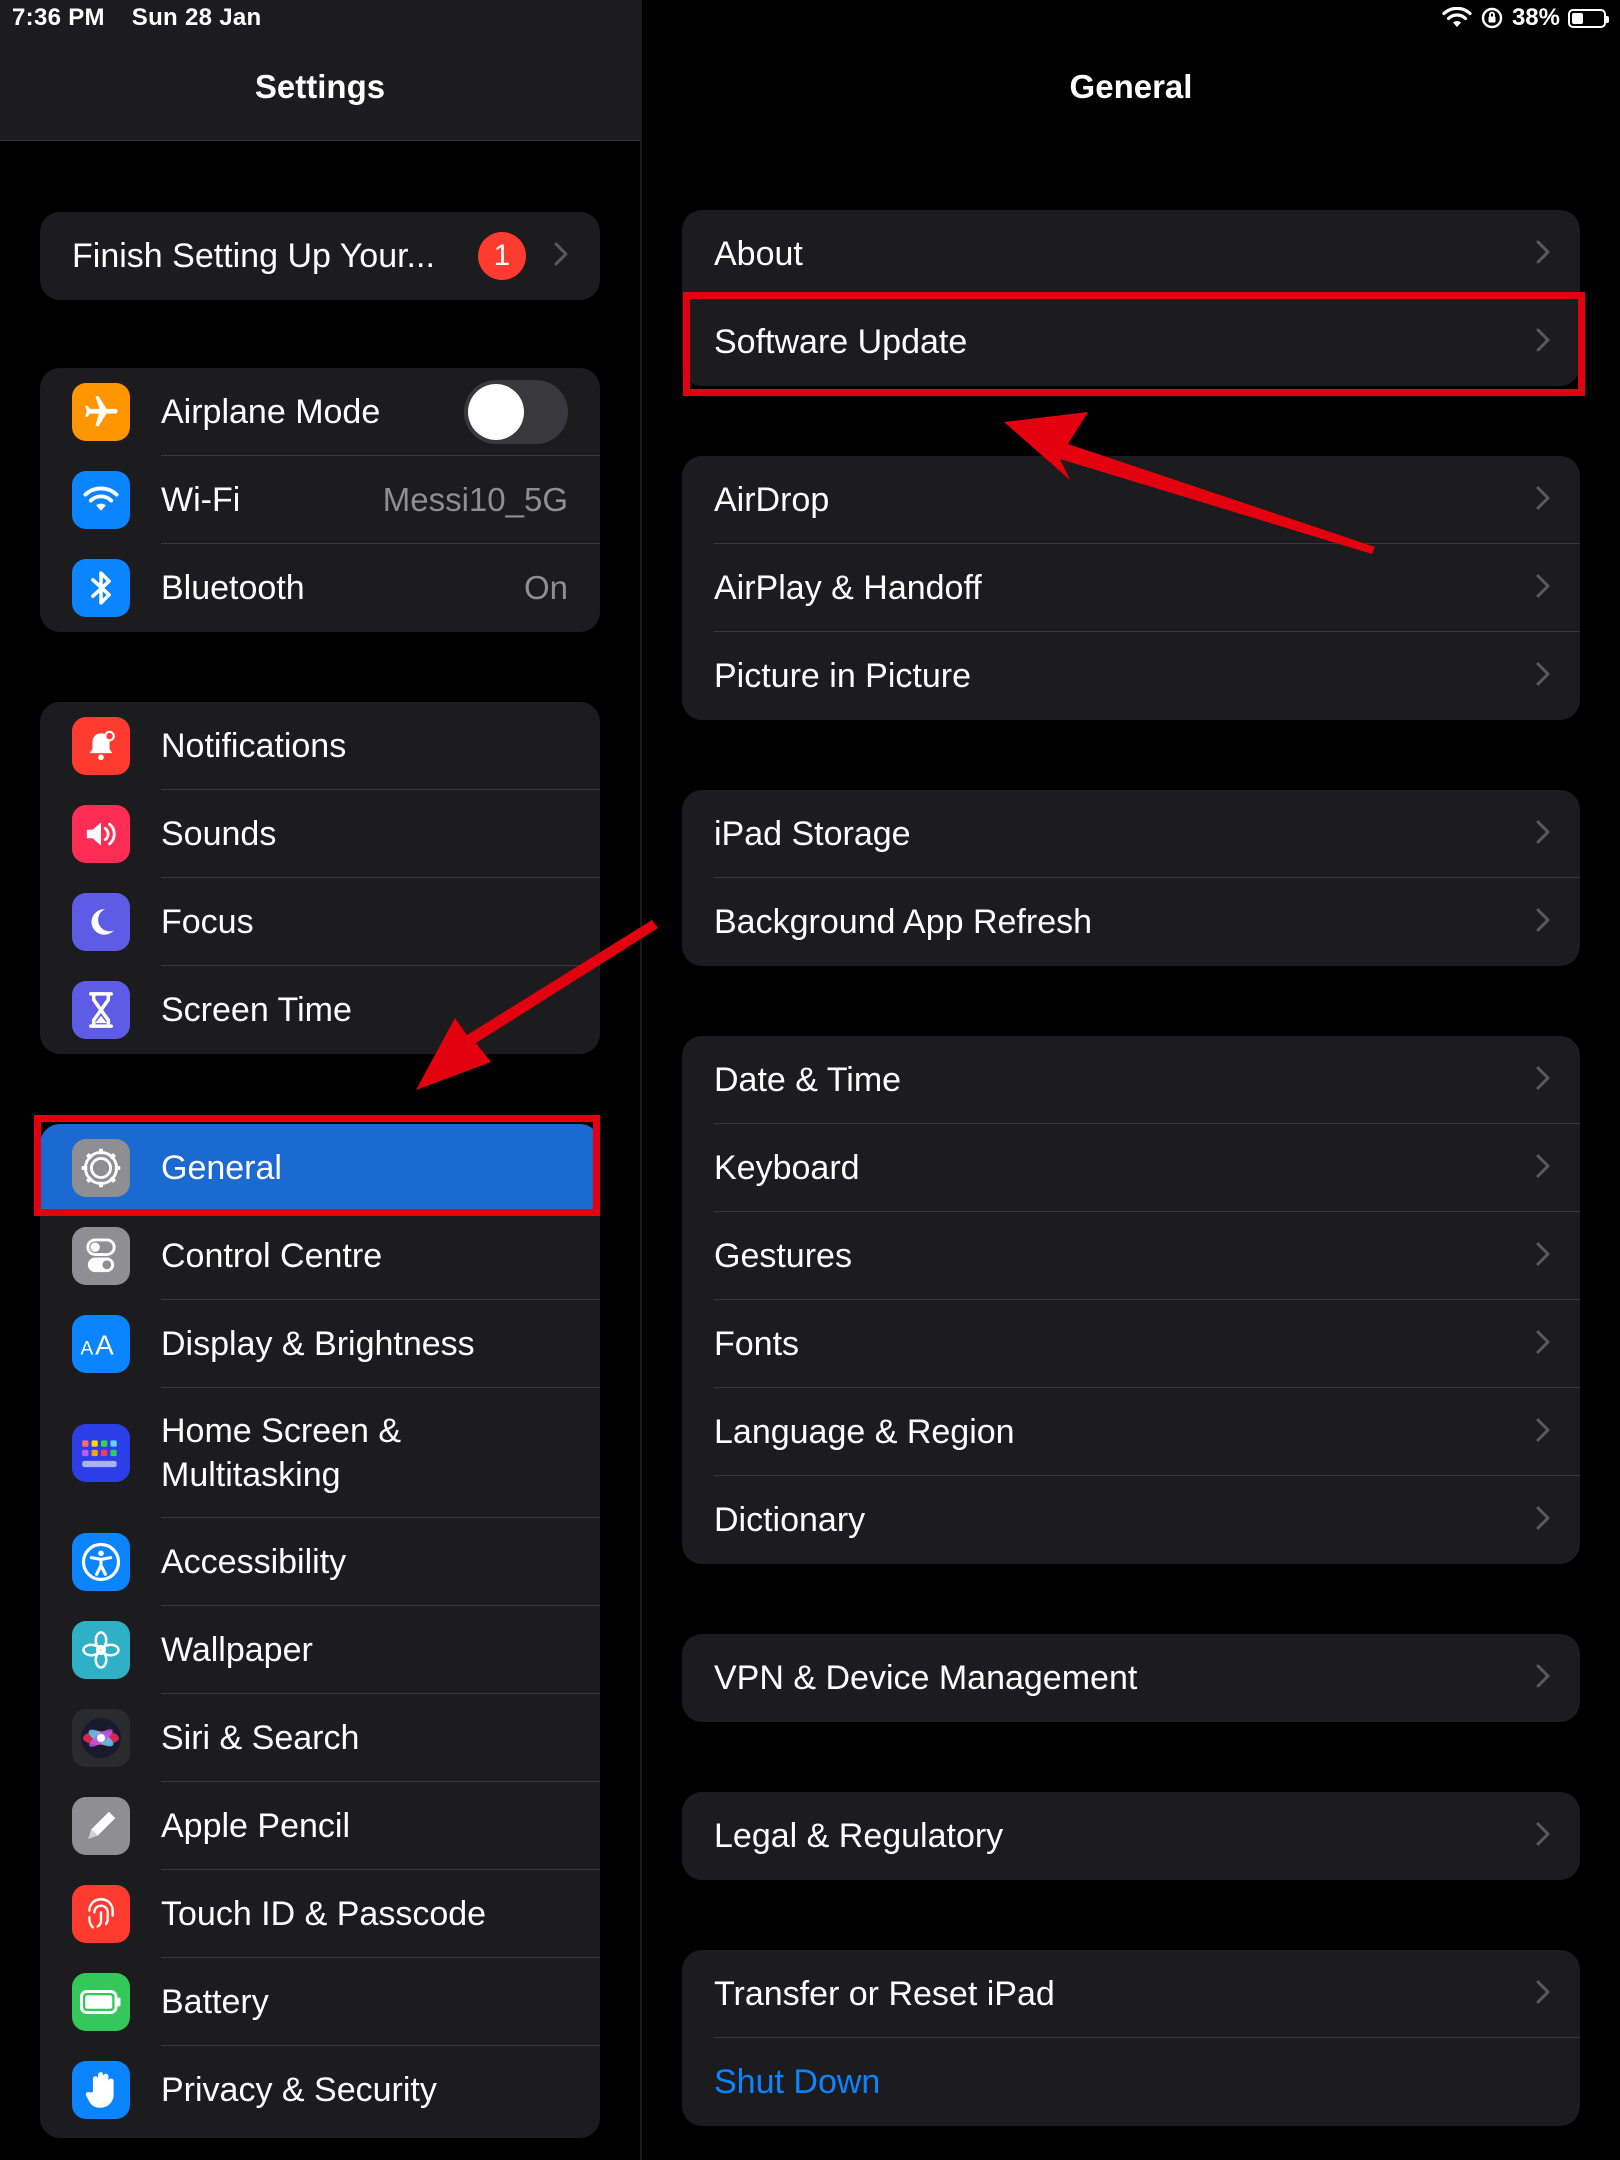 The width and height of the screenshot is (1620, 2160). What do you see at coordinates (1131, 254) in the screenshot?
I see `general-item-about: About` at bounding box center [1131, 254].